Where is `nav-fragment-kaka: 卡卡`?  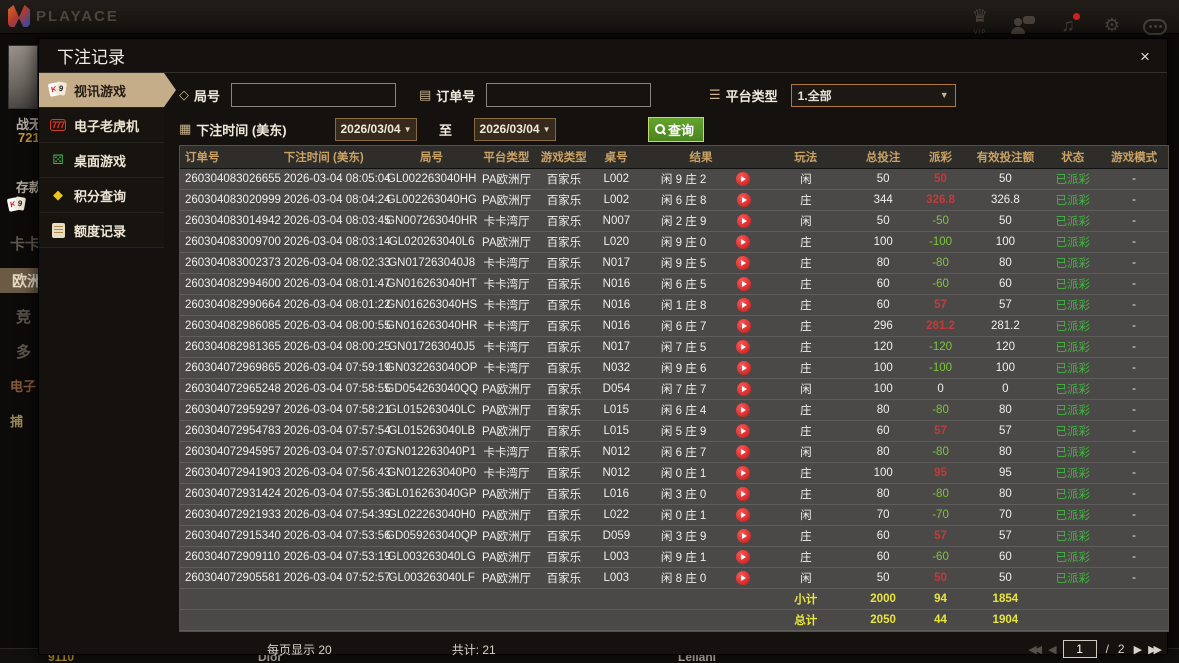
nav-fragment-kaka: 卡卡 is located at coordinates (25, 243).